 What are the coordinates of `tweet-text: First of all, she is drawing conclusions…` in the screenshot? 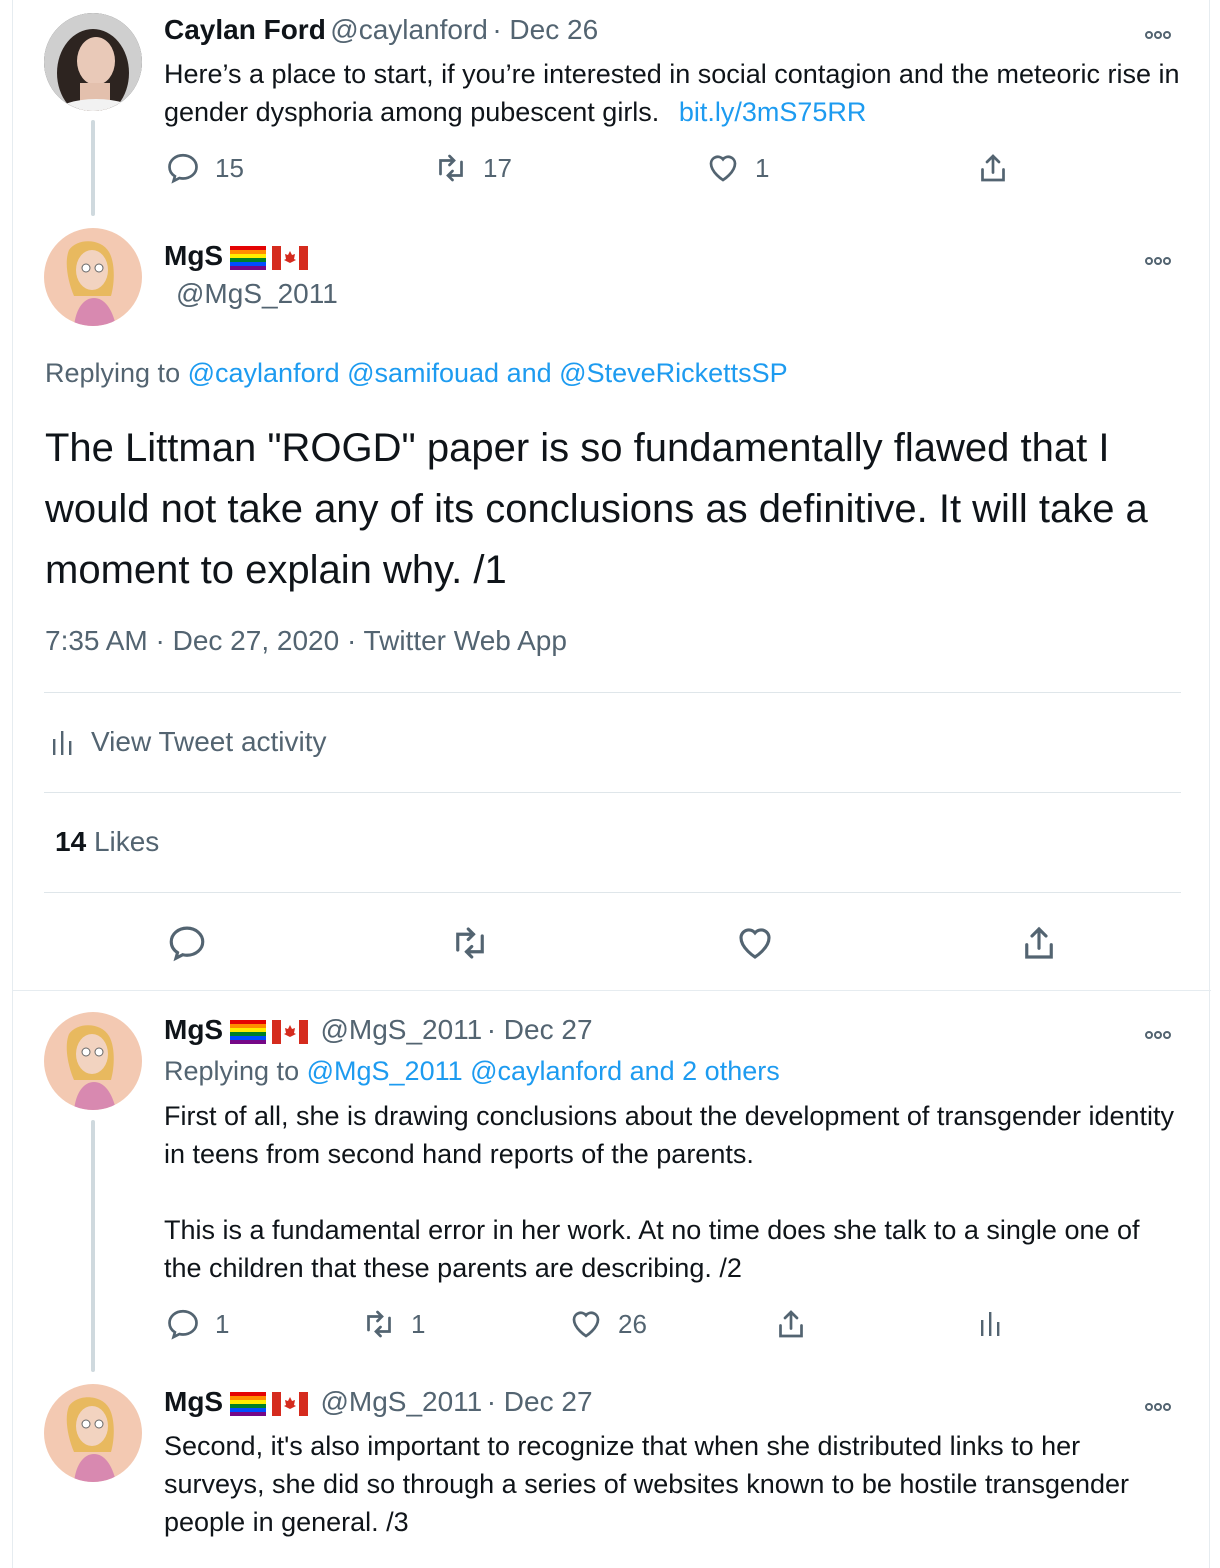 It's located at (674, 1192).